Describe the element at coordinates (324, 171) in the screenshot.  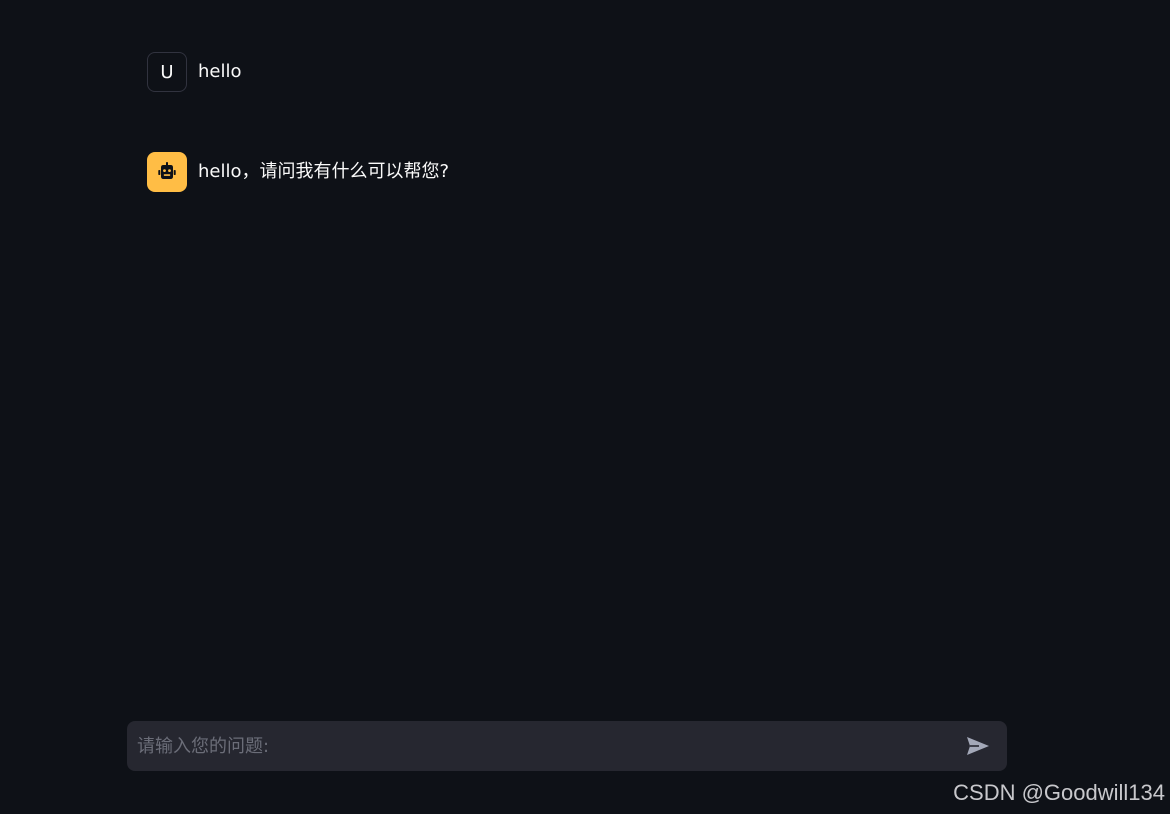
I see `assistant-message-text: hello，请问我有什么可以帮您?` at that location.